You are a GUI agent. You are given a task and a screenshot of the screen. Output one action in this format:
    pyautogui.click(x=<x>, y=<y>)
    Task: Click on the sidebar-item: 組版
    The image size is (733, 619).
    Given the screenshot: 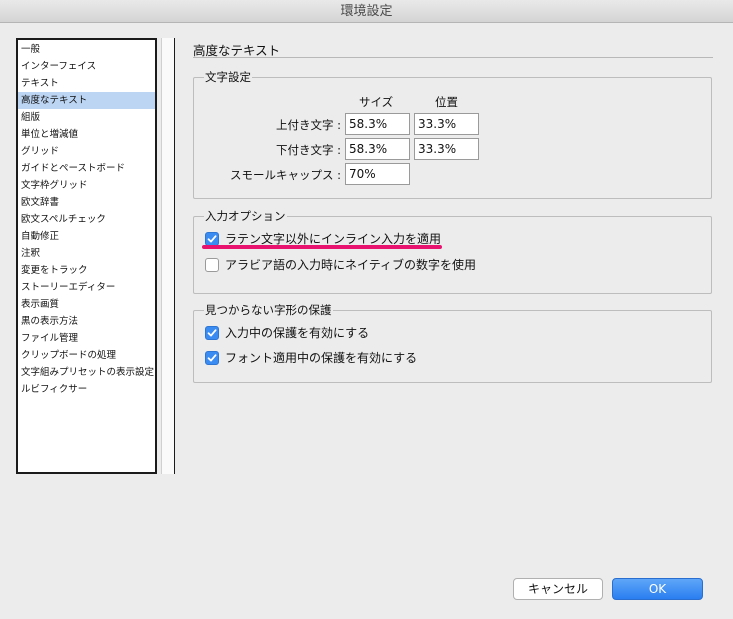 What is the action you would take?
    pyautogui.click(x=86, y=117)
    